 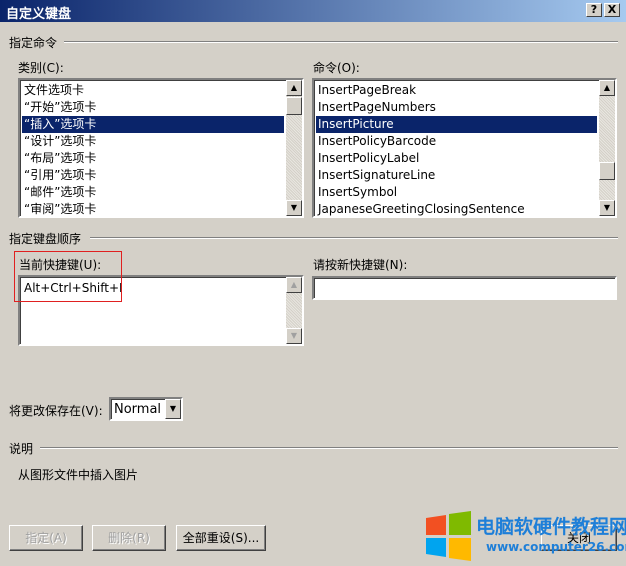 I want to click on command-item: InsertPageNumbers, so click(x=456, y=107).